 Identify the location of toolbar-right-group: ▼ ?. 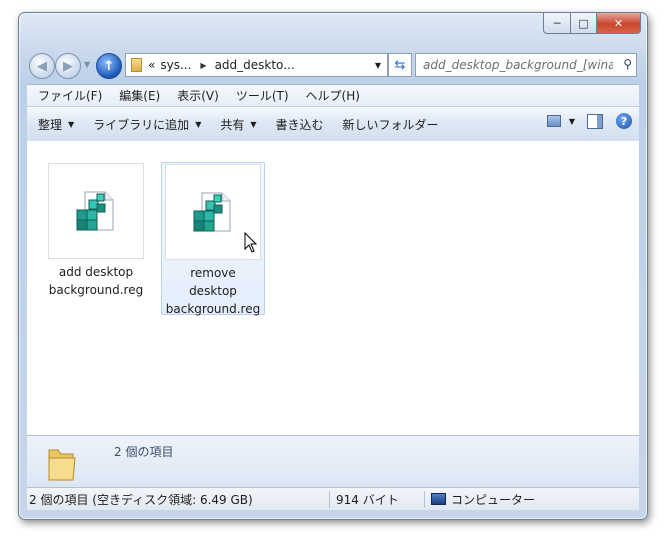
(590, 121).